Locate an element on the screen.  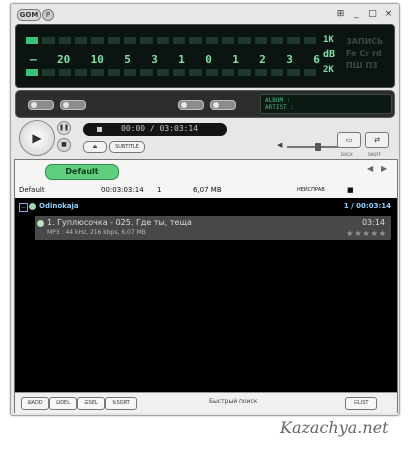
db-bottom-label: 2K is located at coordinates (328, 70).